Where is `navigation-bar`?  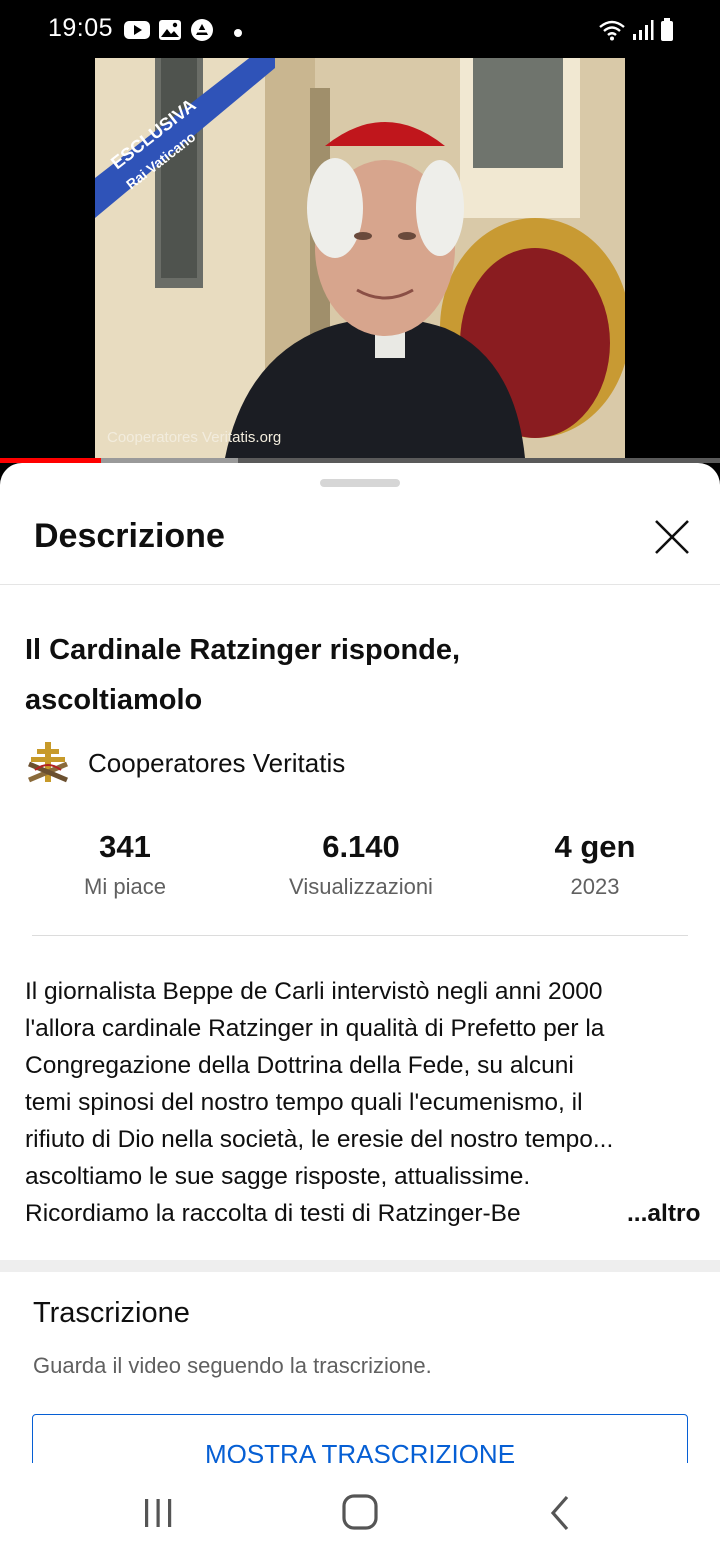 navigation-bar is located at coordinates (360, 1511).